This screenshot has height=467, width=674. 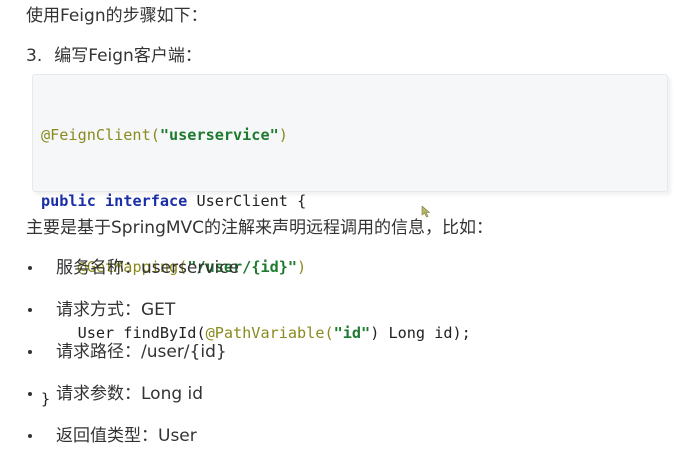 I want to click on list-item-text: 请求方式：GET, so click(x=116, y=310).